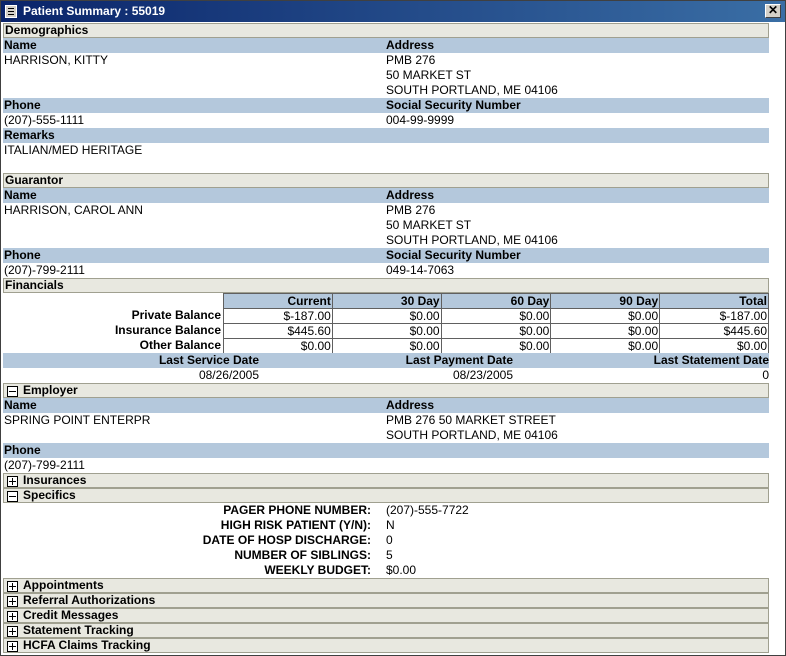  I want to click on table-row: $-187.00 $0.00 $0.00 $0.00 $-187.00, so click(496, 316).